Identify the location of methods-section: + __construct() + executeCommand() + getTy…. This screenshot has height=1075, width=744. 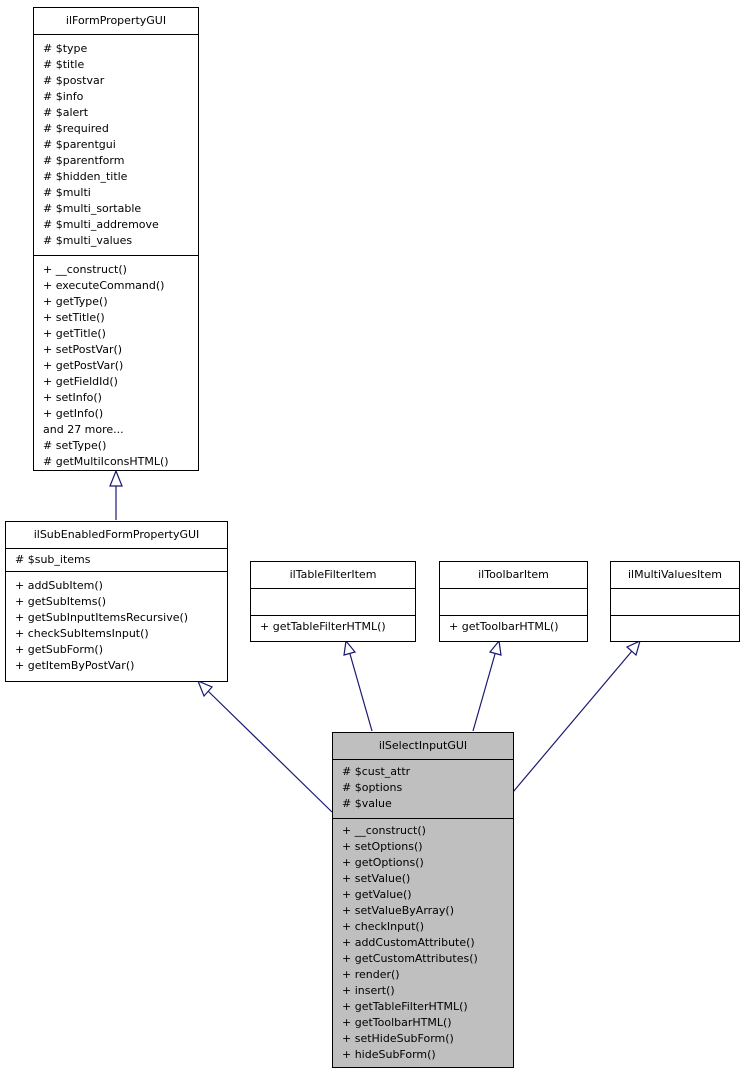
(116, 366).